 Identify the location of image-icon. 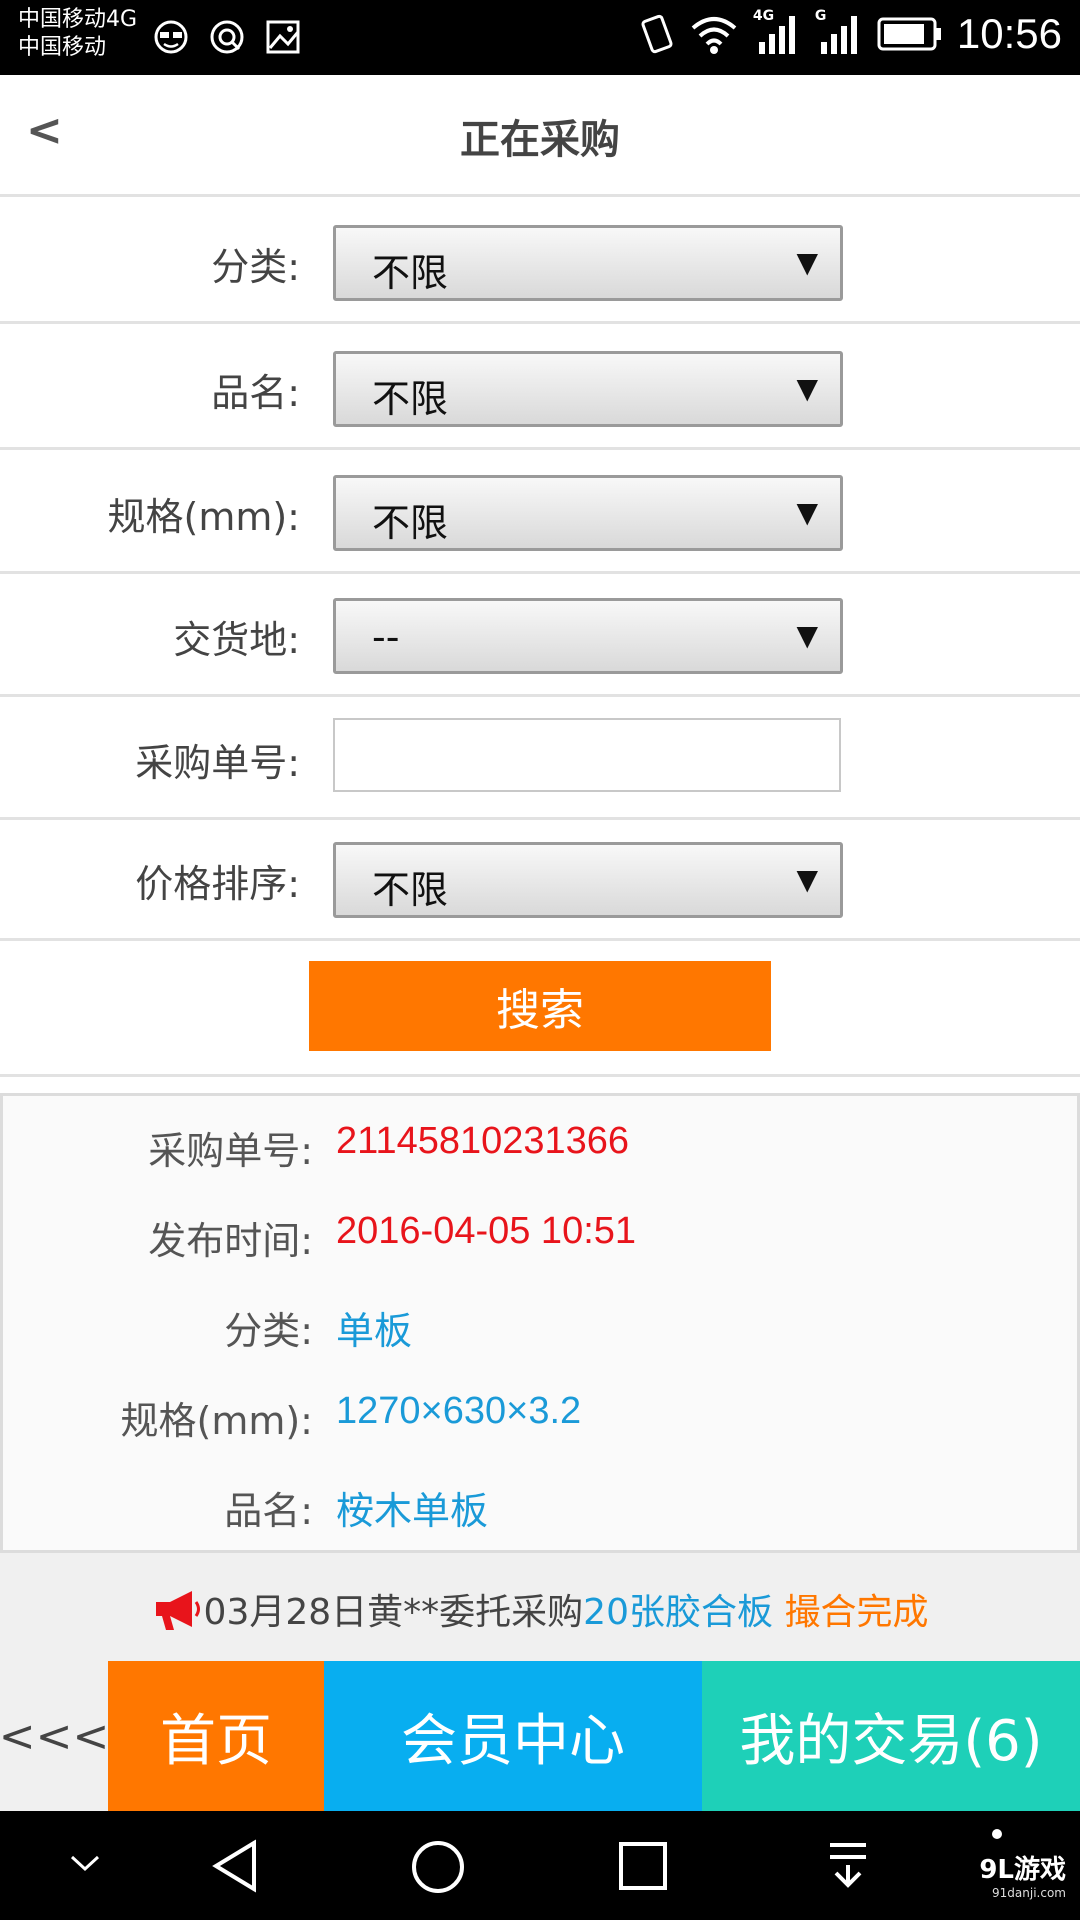
(283, 37).